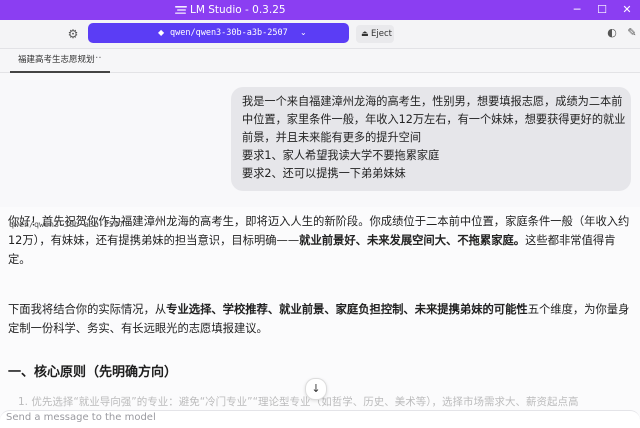 The width and height of the screenshot is (640, 428). I want to click on gear-icon: ⚙, so click(73, 34).